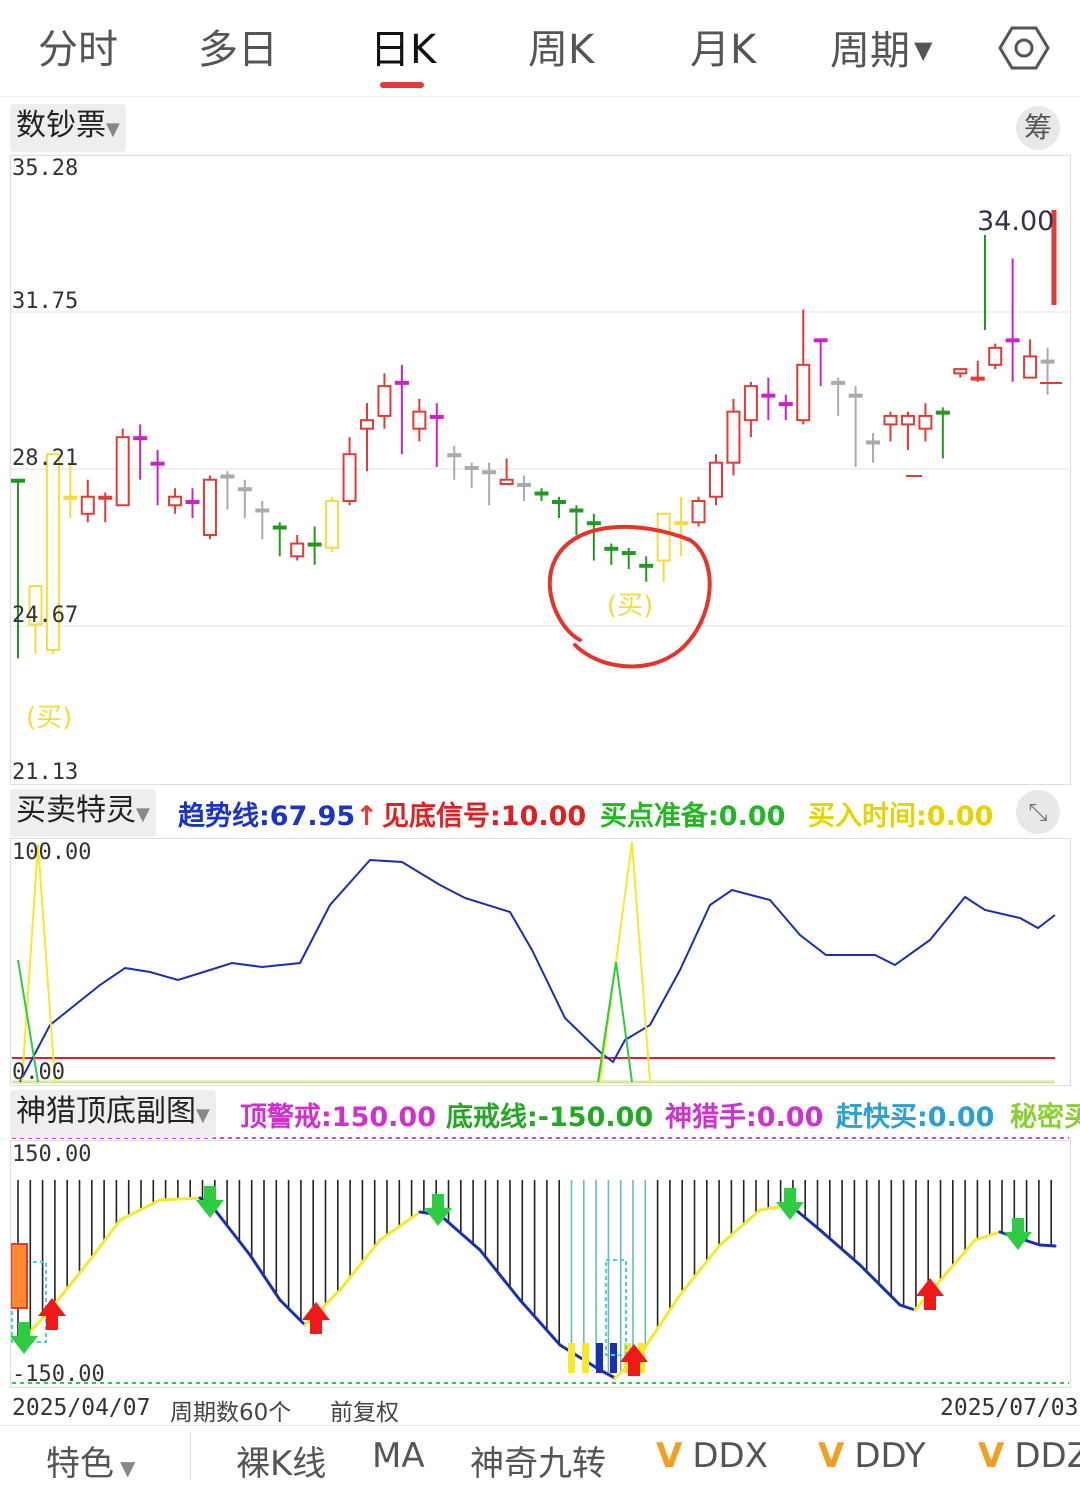  What do you see at coordinates (45, 168) in the screenshot?
I see `y-axis-max: 35.28` at bounding box center [45, 168].